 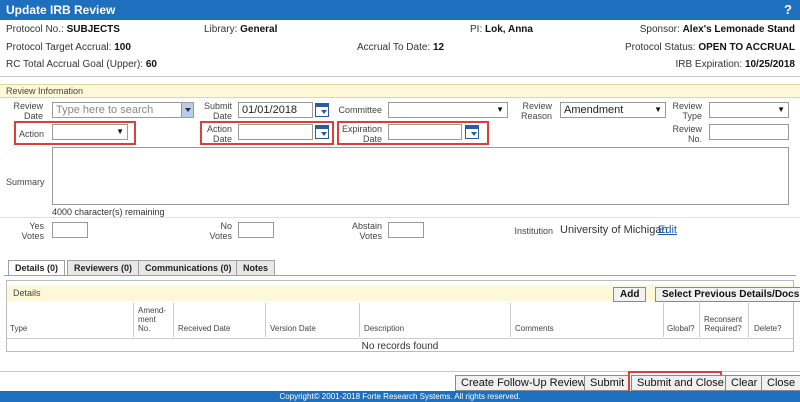 What do you see at coordinates (37, 268) in the screenshot?
I see `tab-details: Details (0)` at bounding box center [37, 268].